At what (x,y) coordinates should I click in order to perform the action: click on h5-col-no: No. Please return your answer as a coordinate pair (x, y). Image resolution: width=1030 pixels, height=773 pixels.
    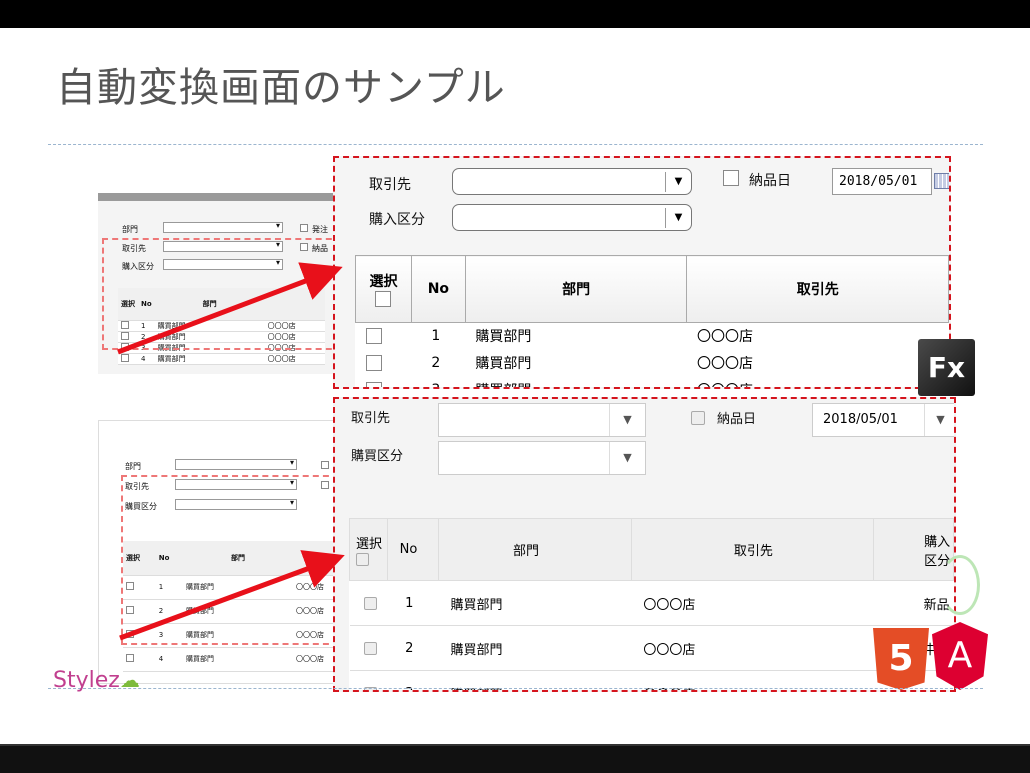
    Looking at the image, I should click on (413, 549).